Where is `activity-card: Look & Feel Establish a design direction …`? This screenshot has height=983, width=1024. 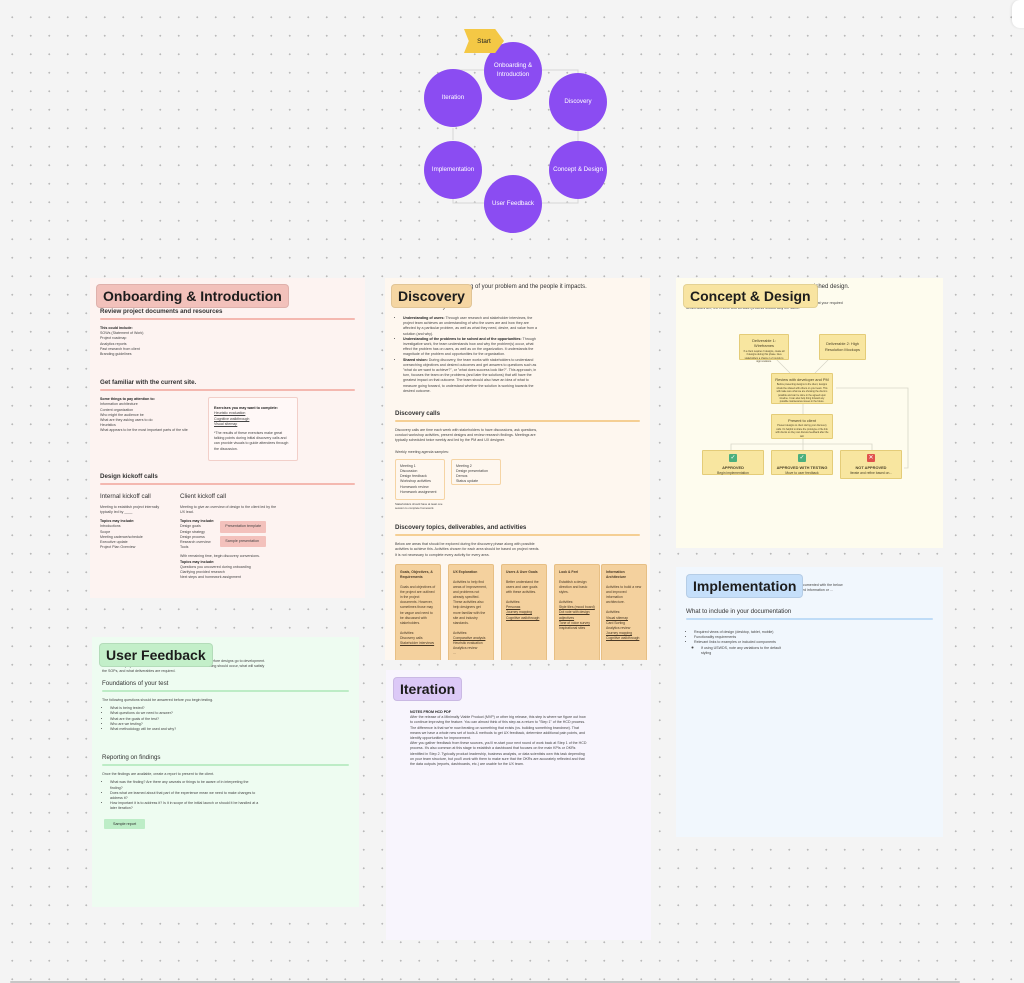
activity-card: Look & Feel Establish a design direction … is located at coordinates (577, 611).